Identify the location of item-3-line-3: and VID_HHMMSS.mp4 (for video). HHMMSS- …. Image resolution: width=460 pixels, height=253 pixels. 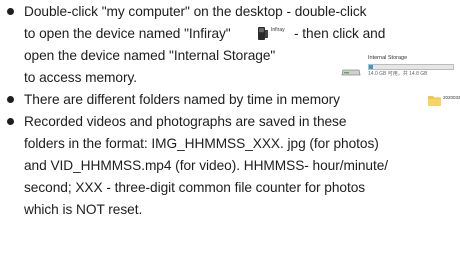
(206, 165).